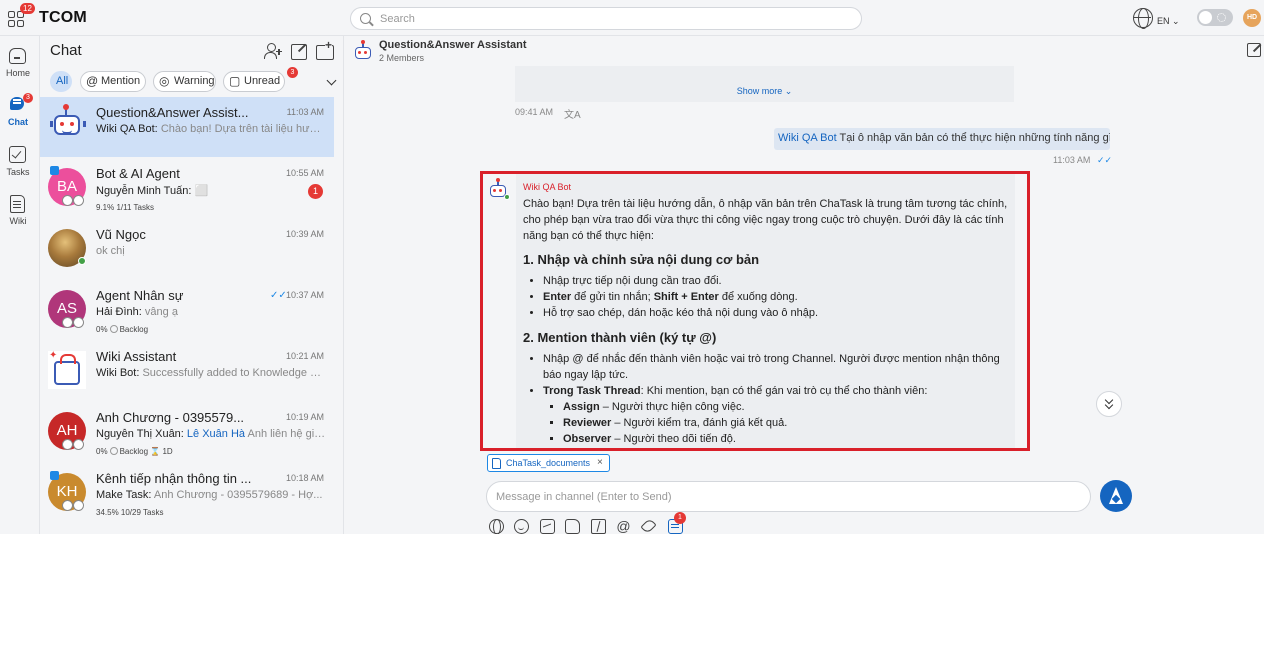  I want to click on message-input, so click(776, 497).